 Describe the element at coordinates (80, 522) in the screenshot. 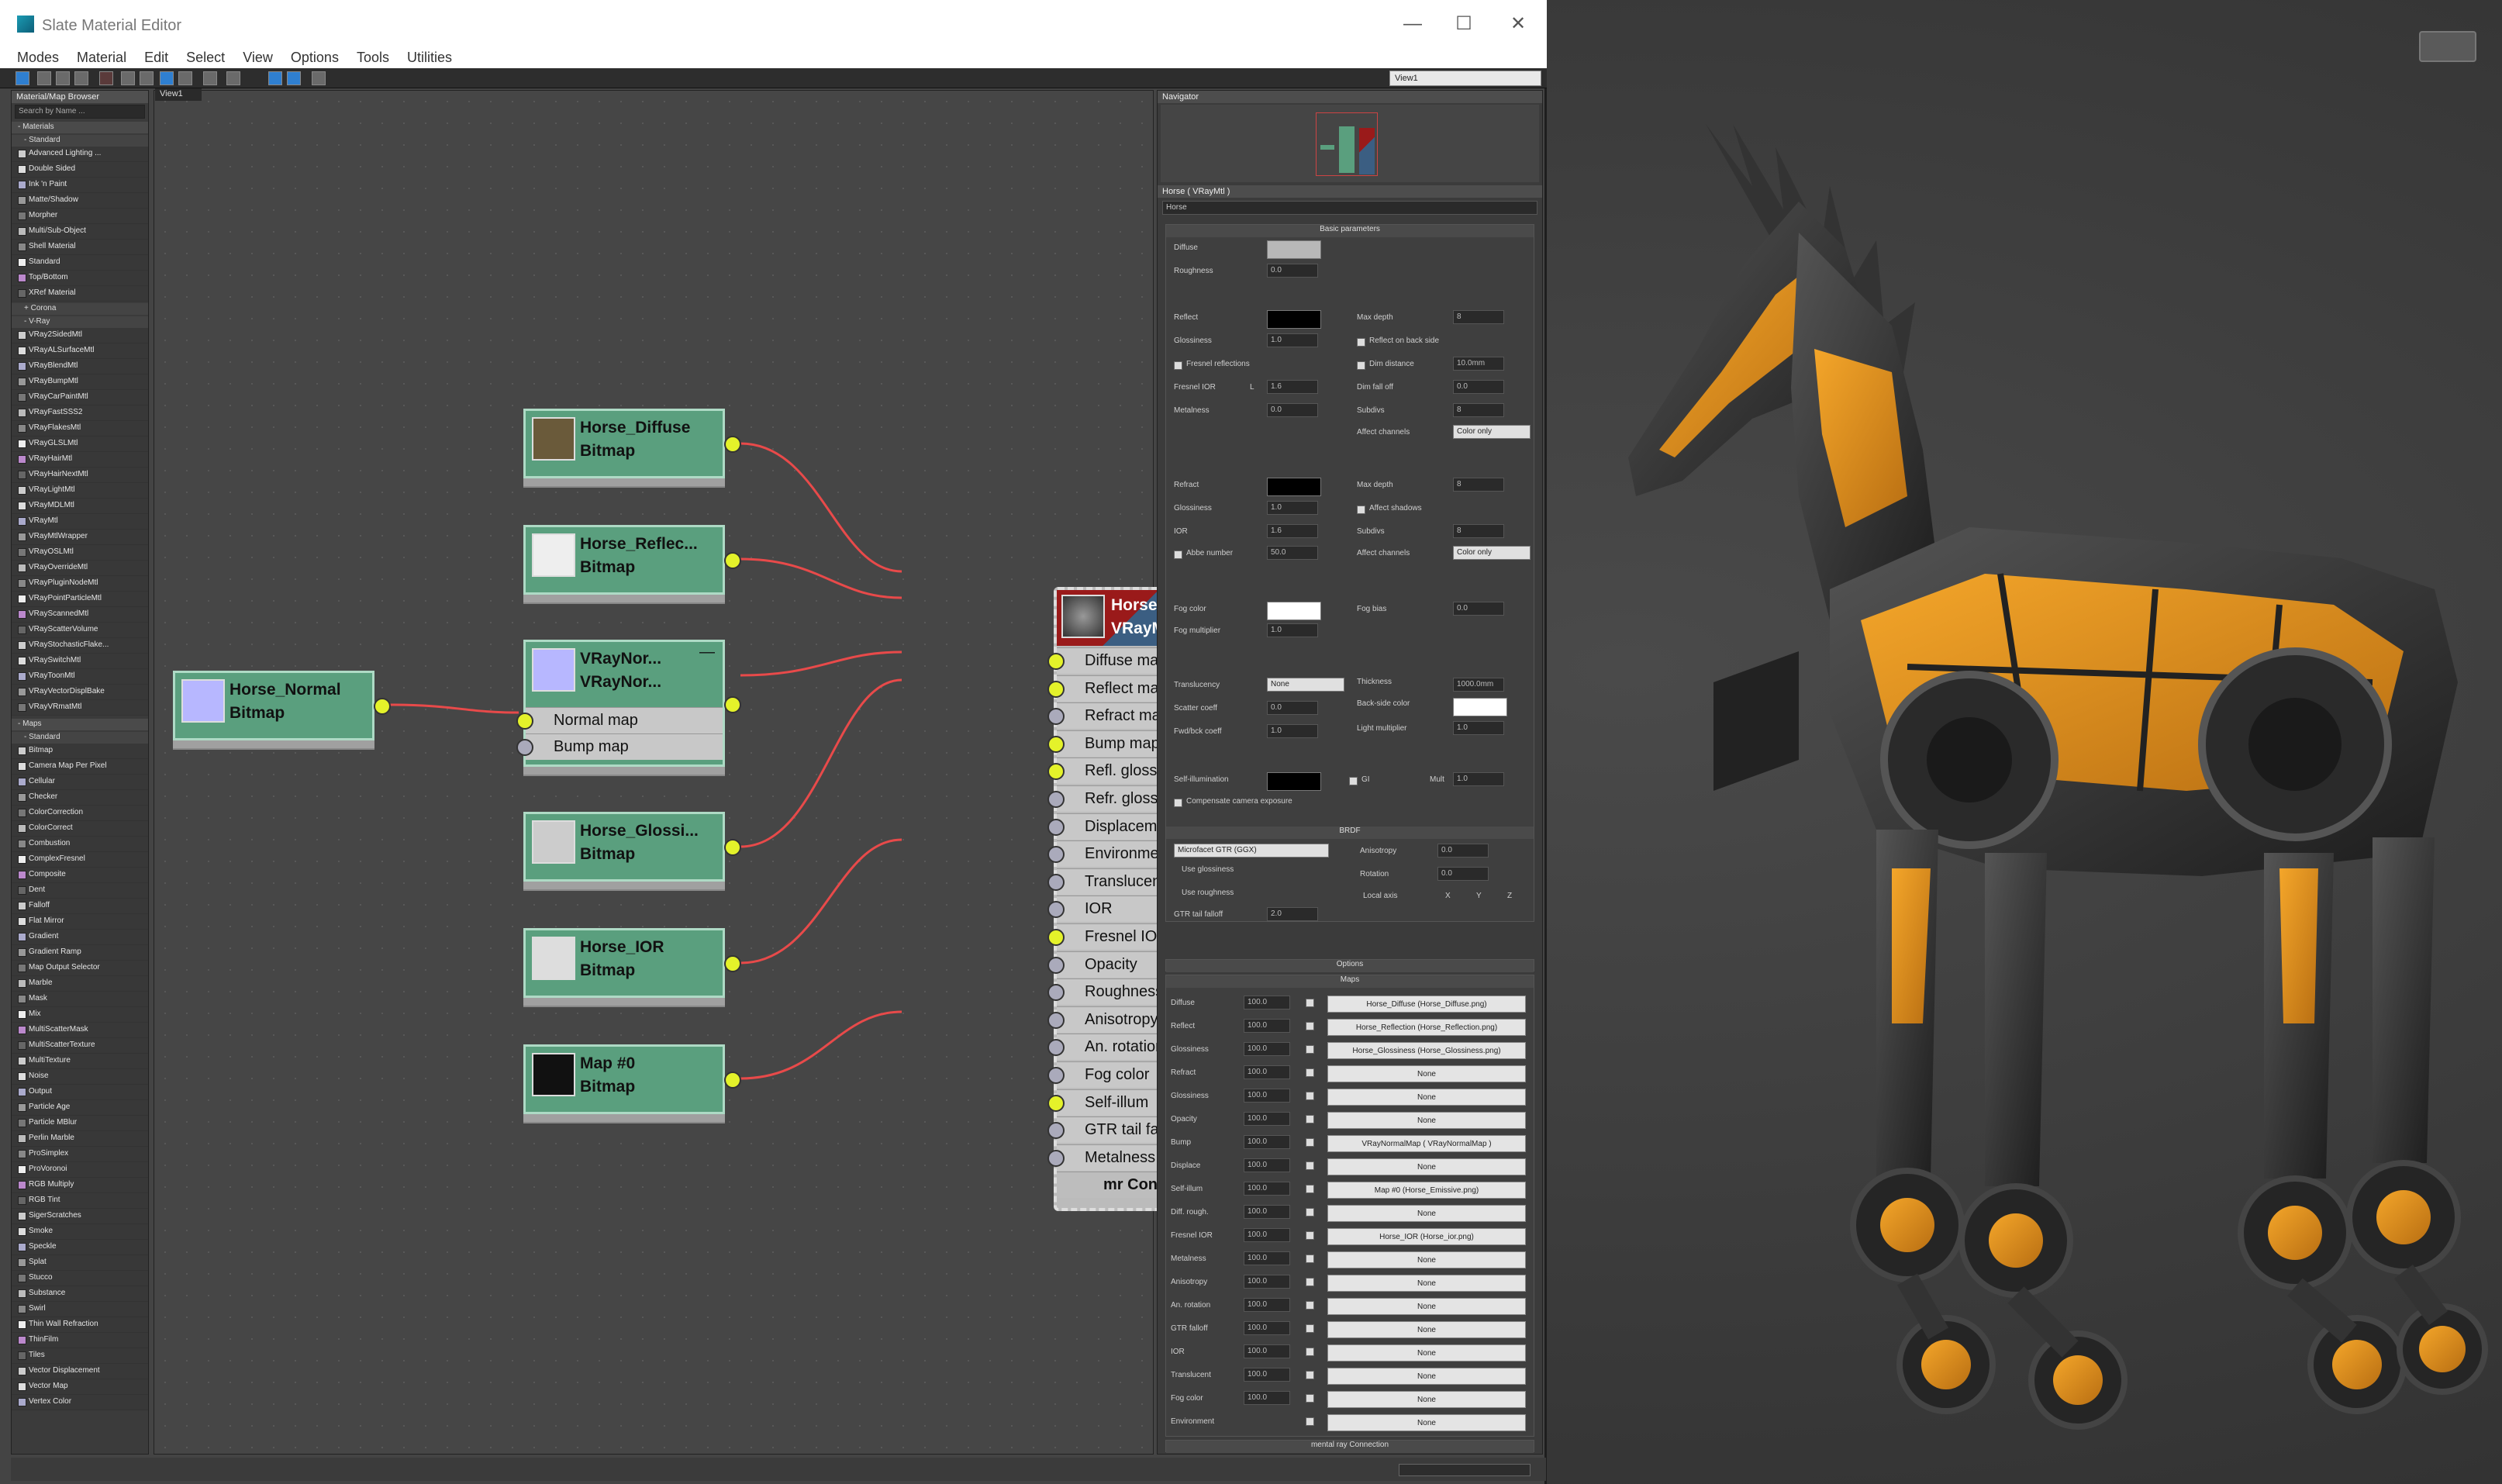

I see `vray-material-item: VRayMtl` at that location.